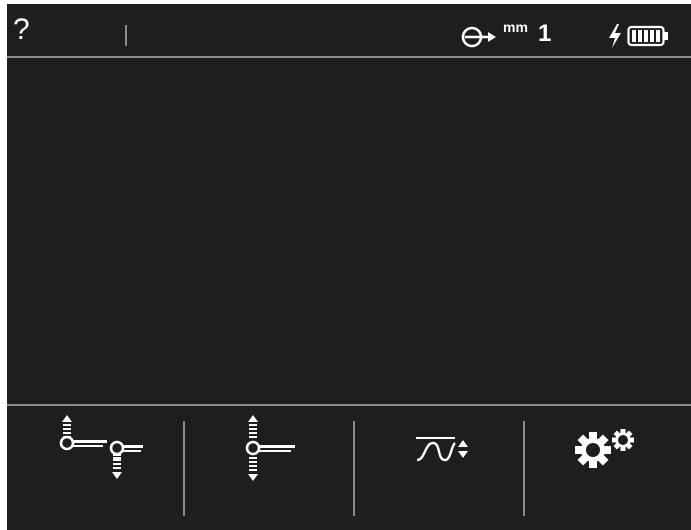  I want to click on probe-arrow-icon, so click(478, 37).